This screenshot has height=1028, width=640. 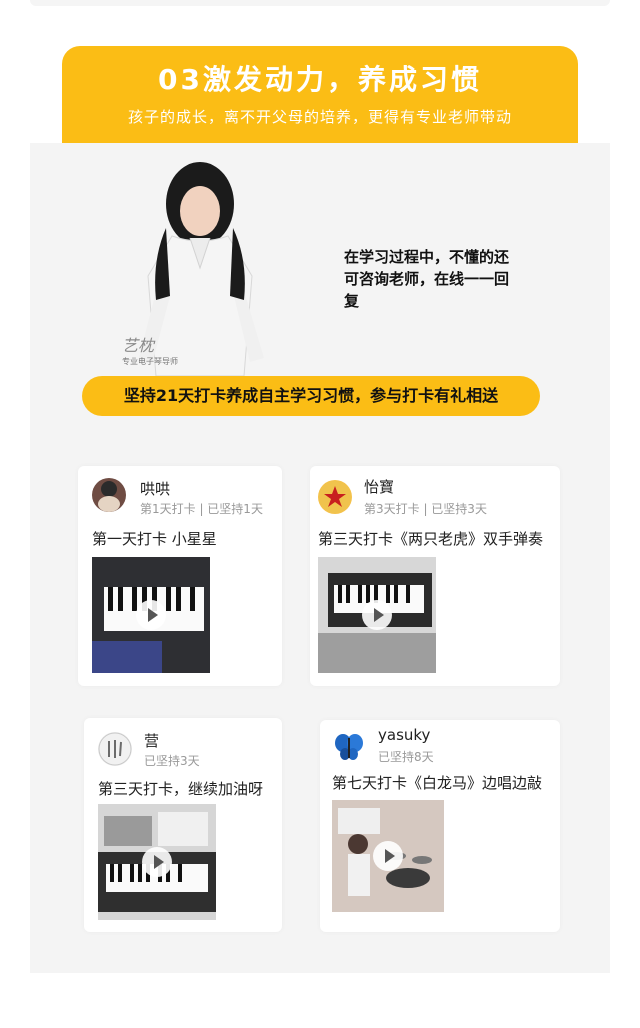 What do you see at coordinates (431, 539) in the screenshot?
I see `checkin-text: 第三天打卡《两只老虎》双手弹奏` at bounding box center [431, 539].